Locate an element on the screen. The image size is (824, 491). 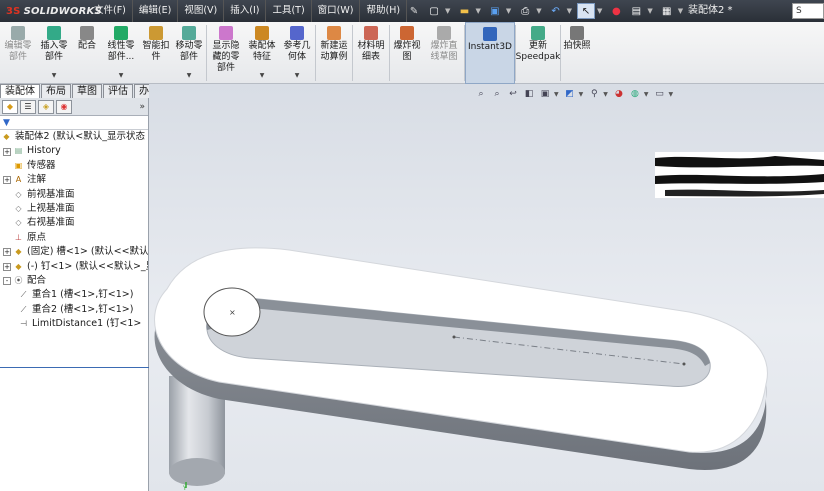
tree-node: + ▤ History is located at coordinates (74, 151).